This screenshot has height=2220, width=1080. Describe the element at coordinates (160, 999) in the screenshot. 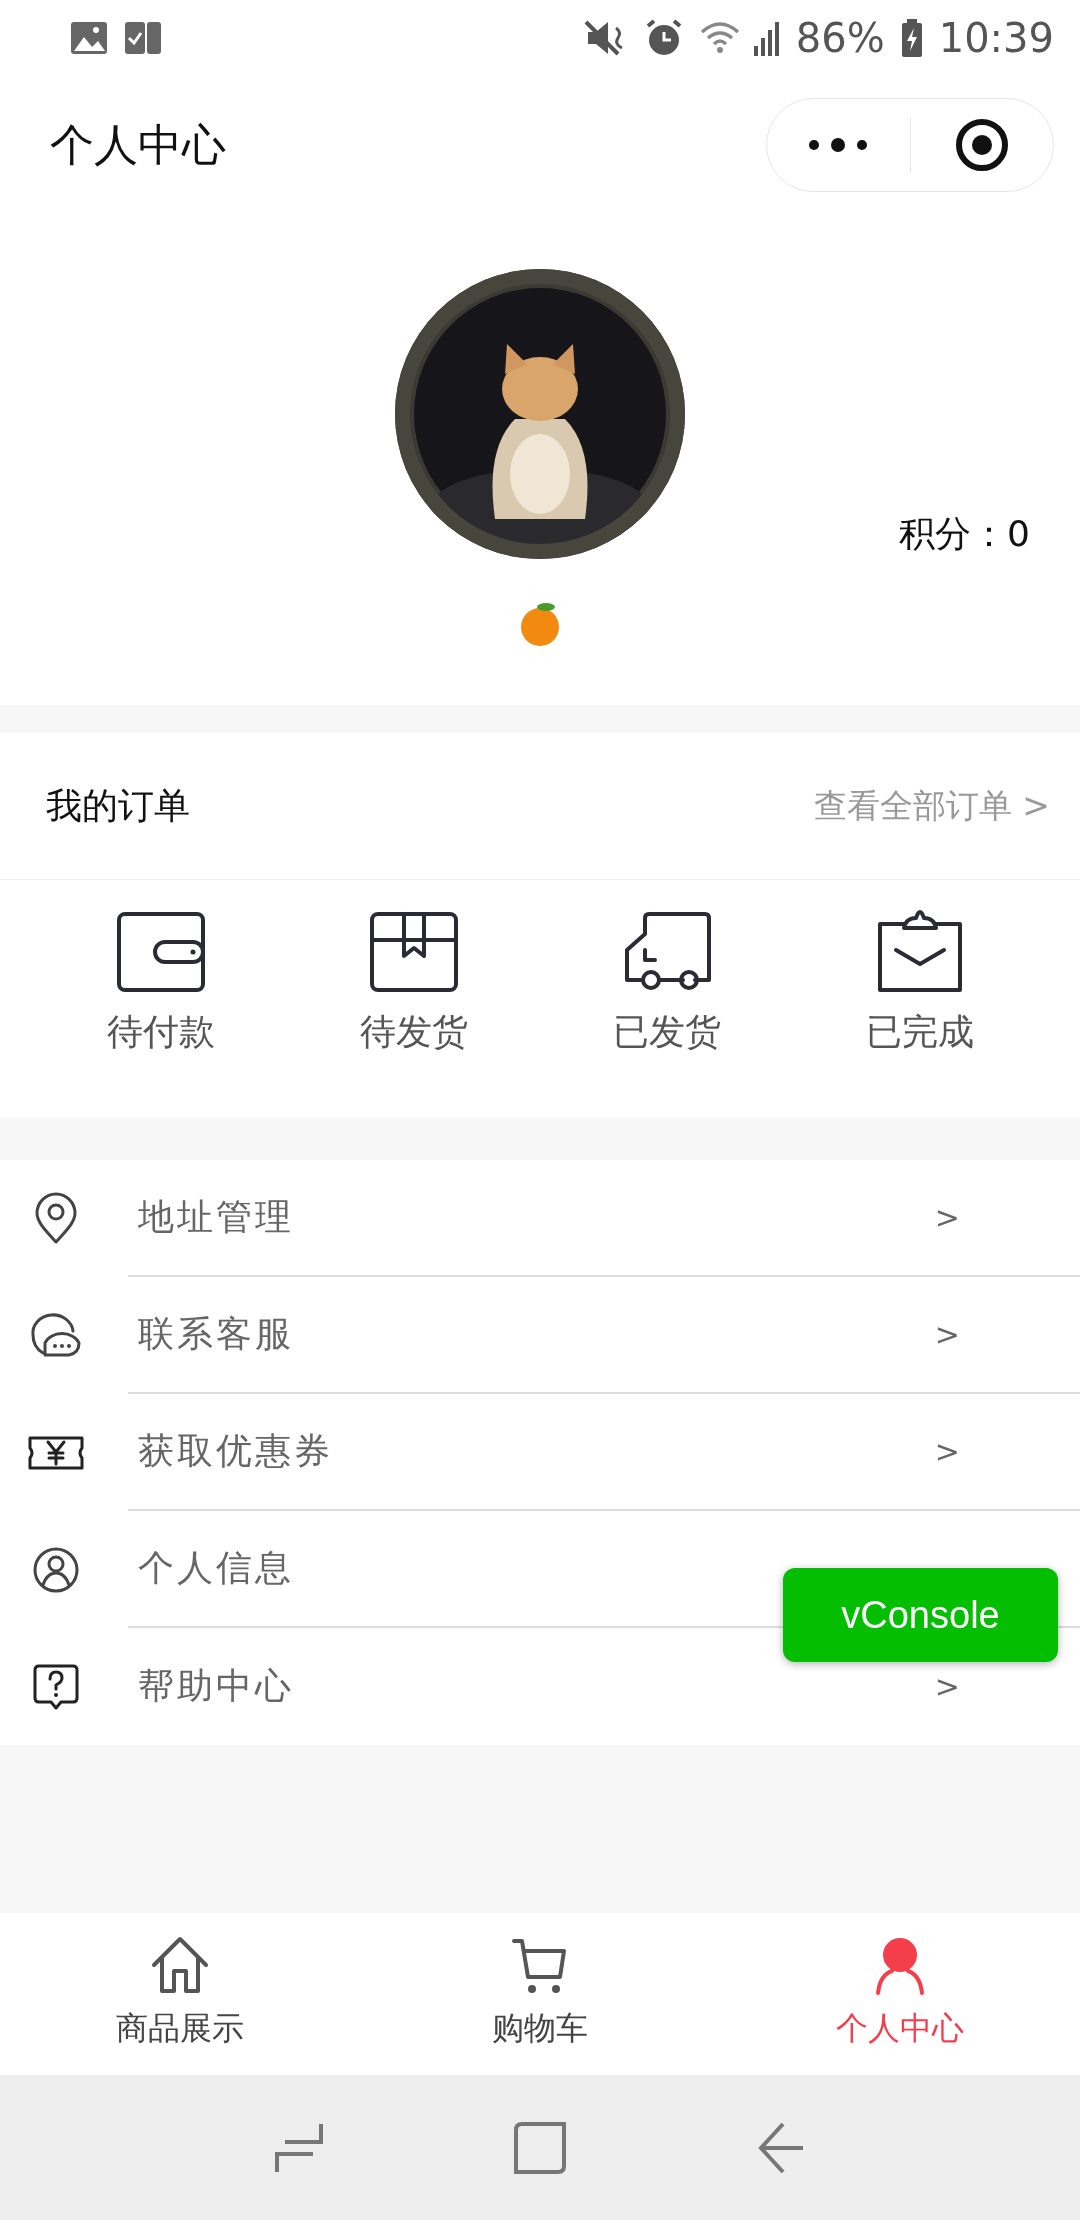

I see `order-status-button: 待付款` at that location.